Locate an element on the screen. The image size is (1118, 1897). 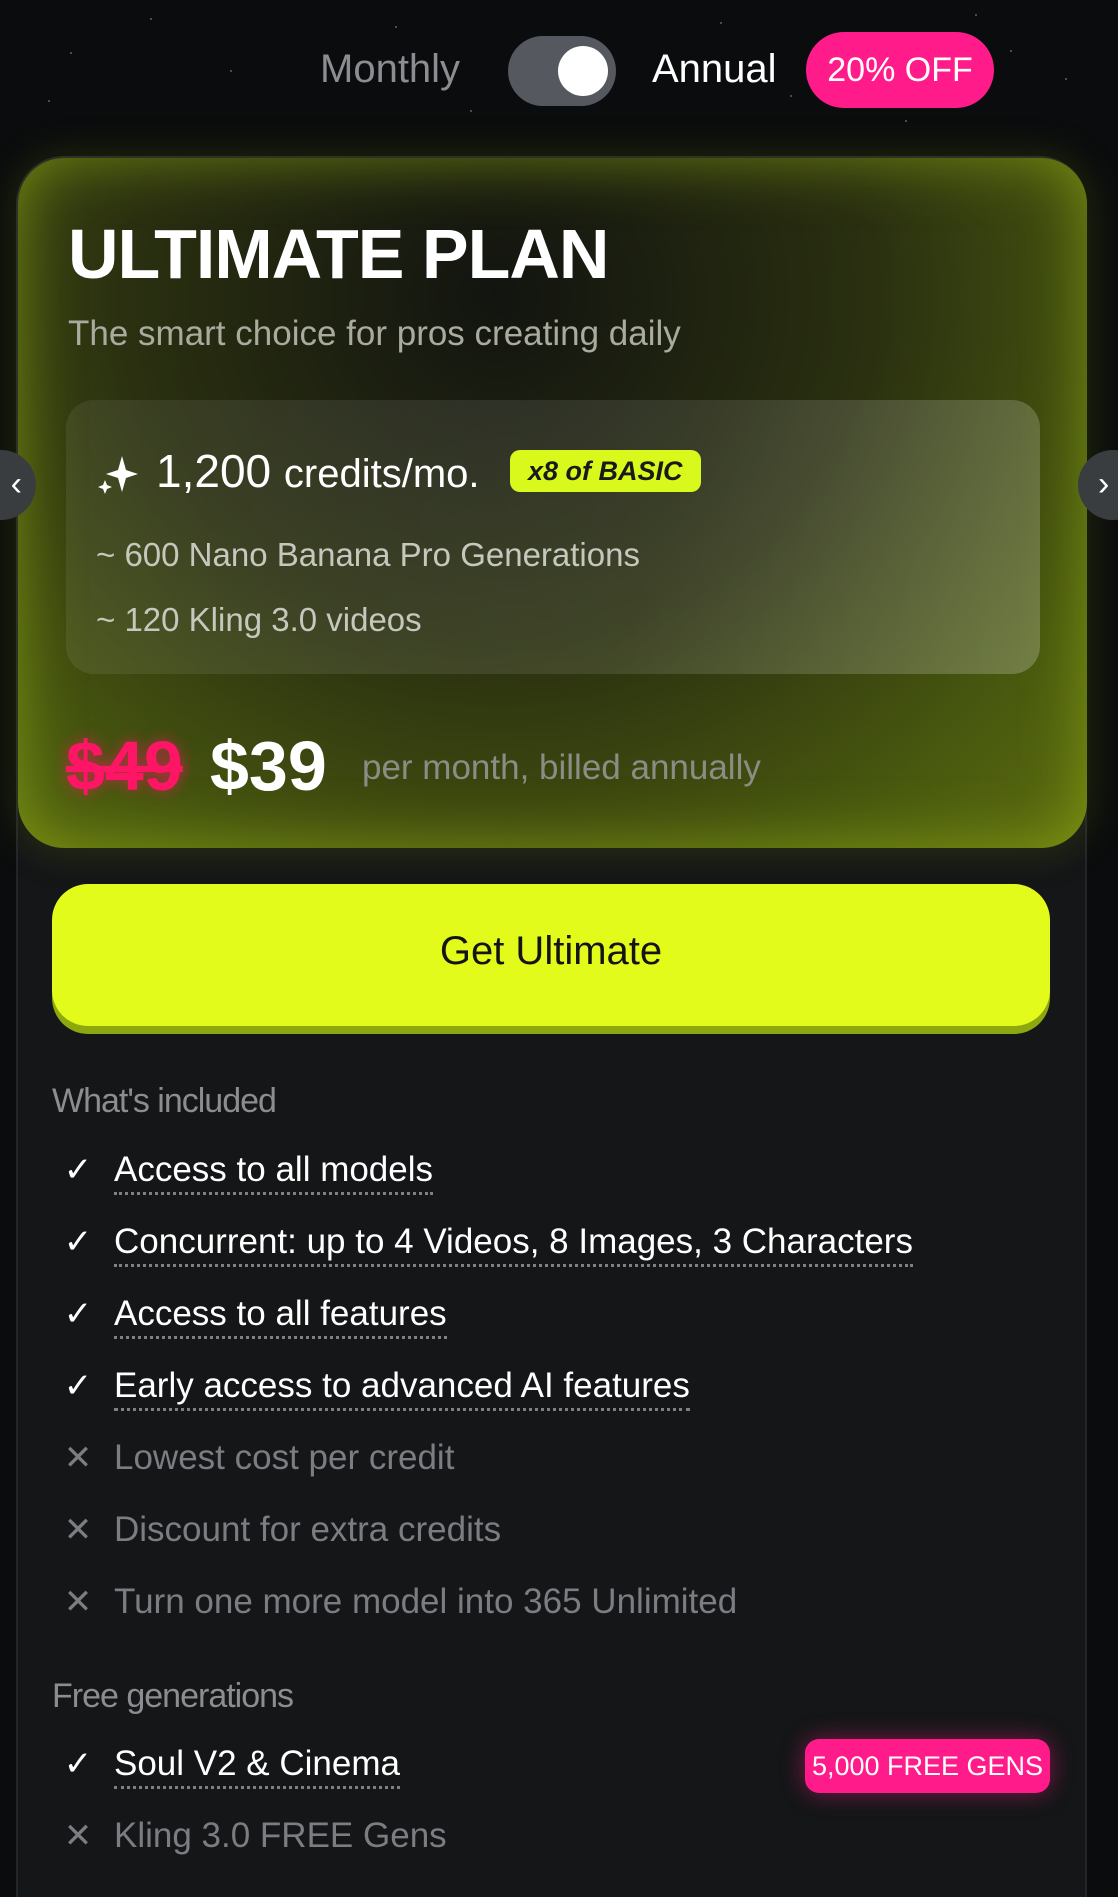
feature-label: Discount for extra credits is located at coordinates (308, 1529).